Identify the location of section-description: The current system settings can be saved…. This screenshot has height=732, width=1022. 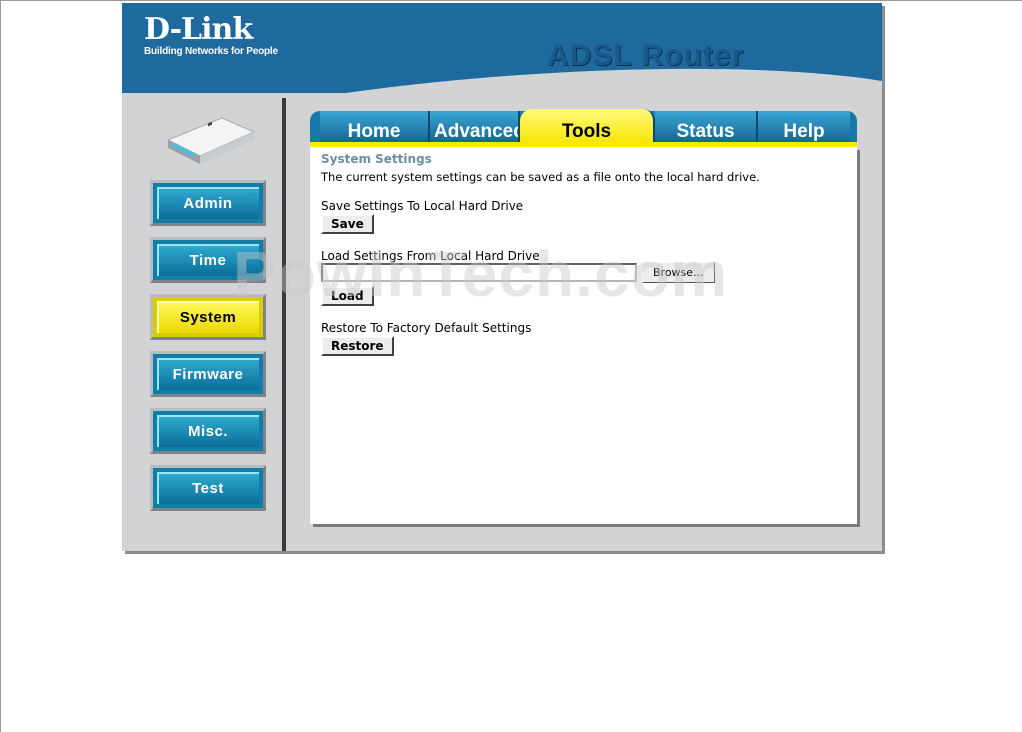
(540, 177).